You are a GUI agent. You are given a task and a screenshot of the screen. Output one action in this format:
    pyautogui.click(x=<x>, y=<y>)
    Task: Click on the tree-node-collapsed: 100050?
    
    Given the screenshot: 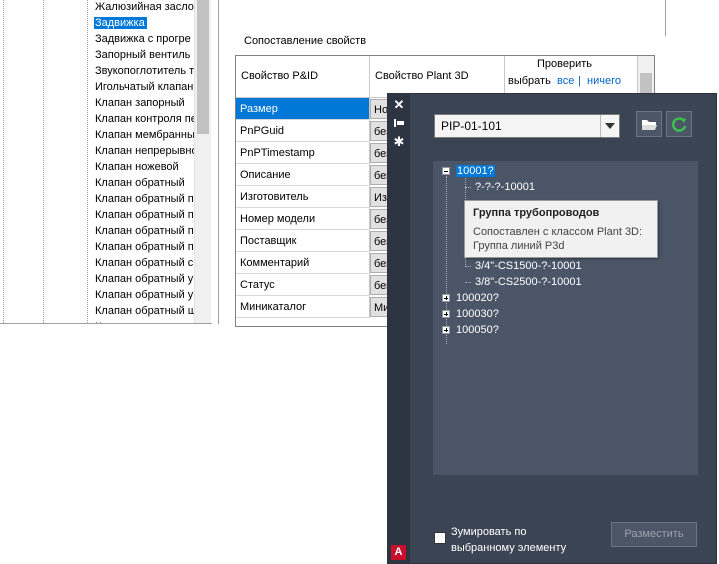 What is the action you would take?
    pyautogui.click(x=477, y=330)
    